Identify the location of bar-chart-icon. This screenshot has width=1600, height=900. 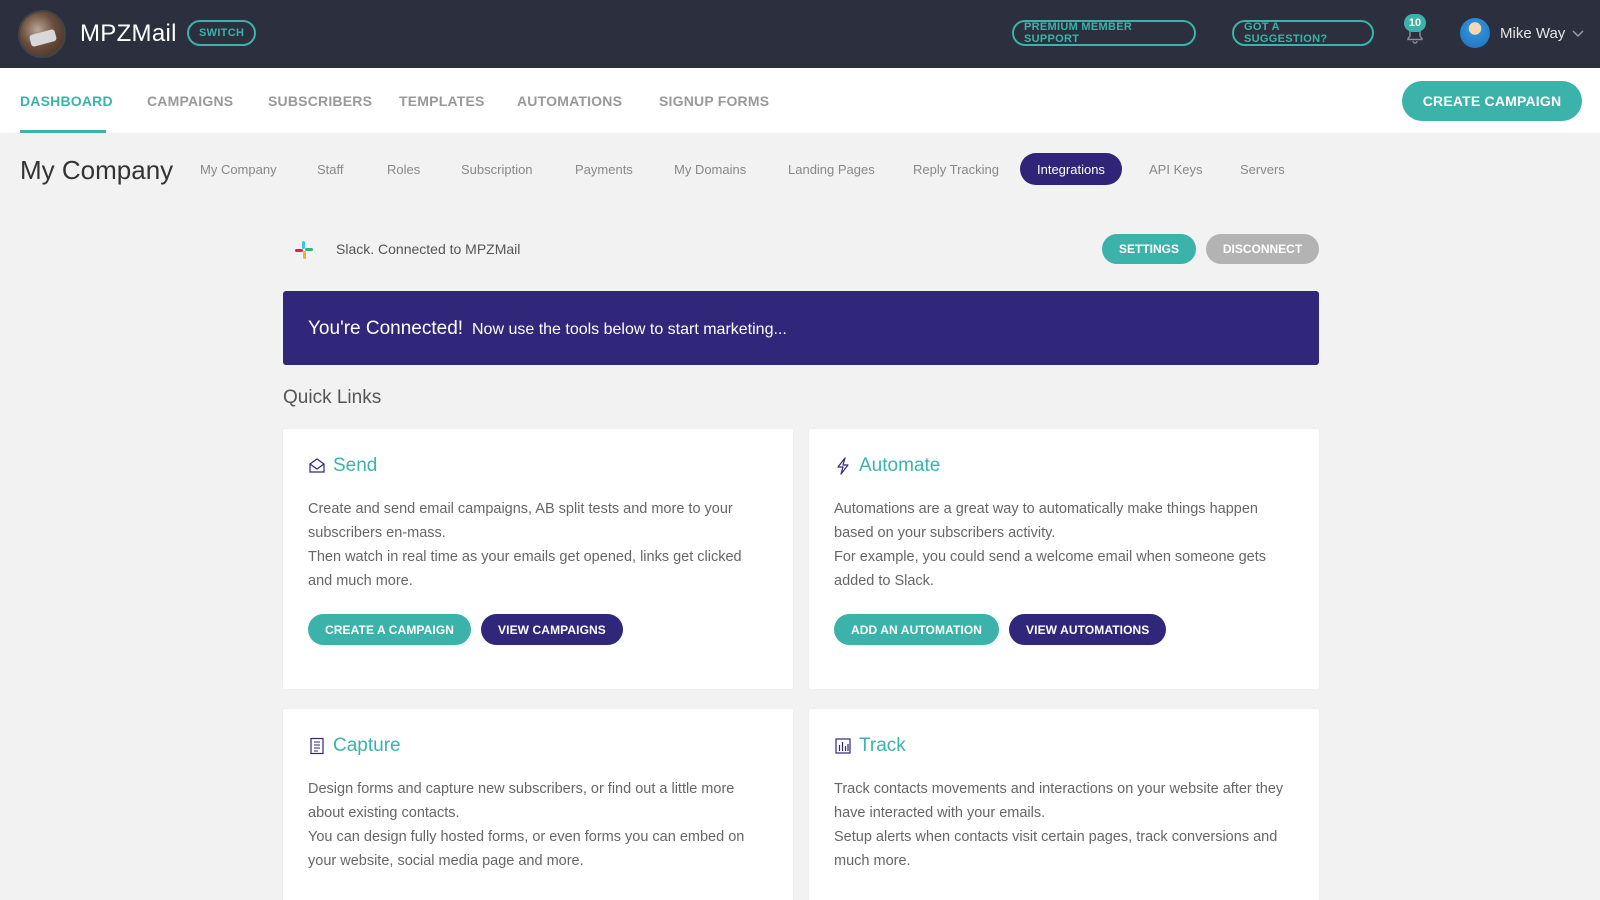
(843, 746).